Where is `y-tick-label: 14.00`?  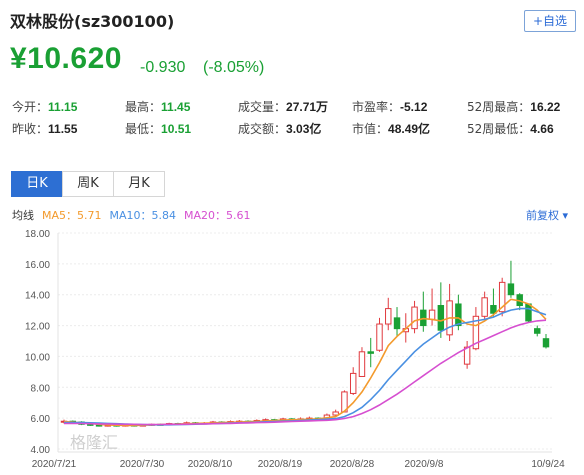
y-tick-label: 14.00 is located at coordinates (37, 296).